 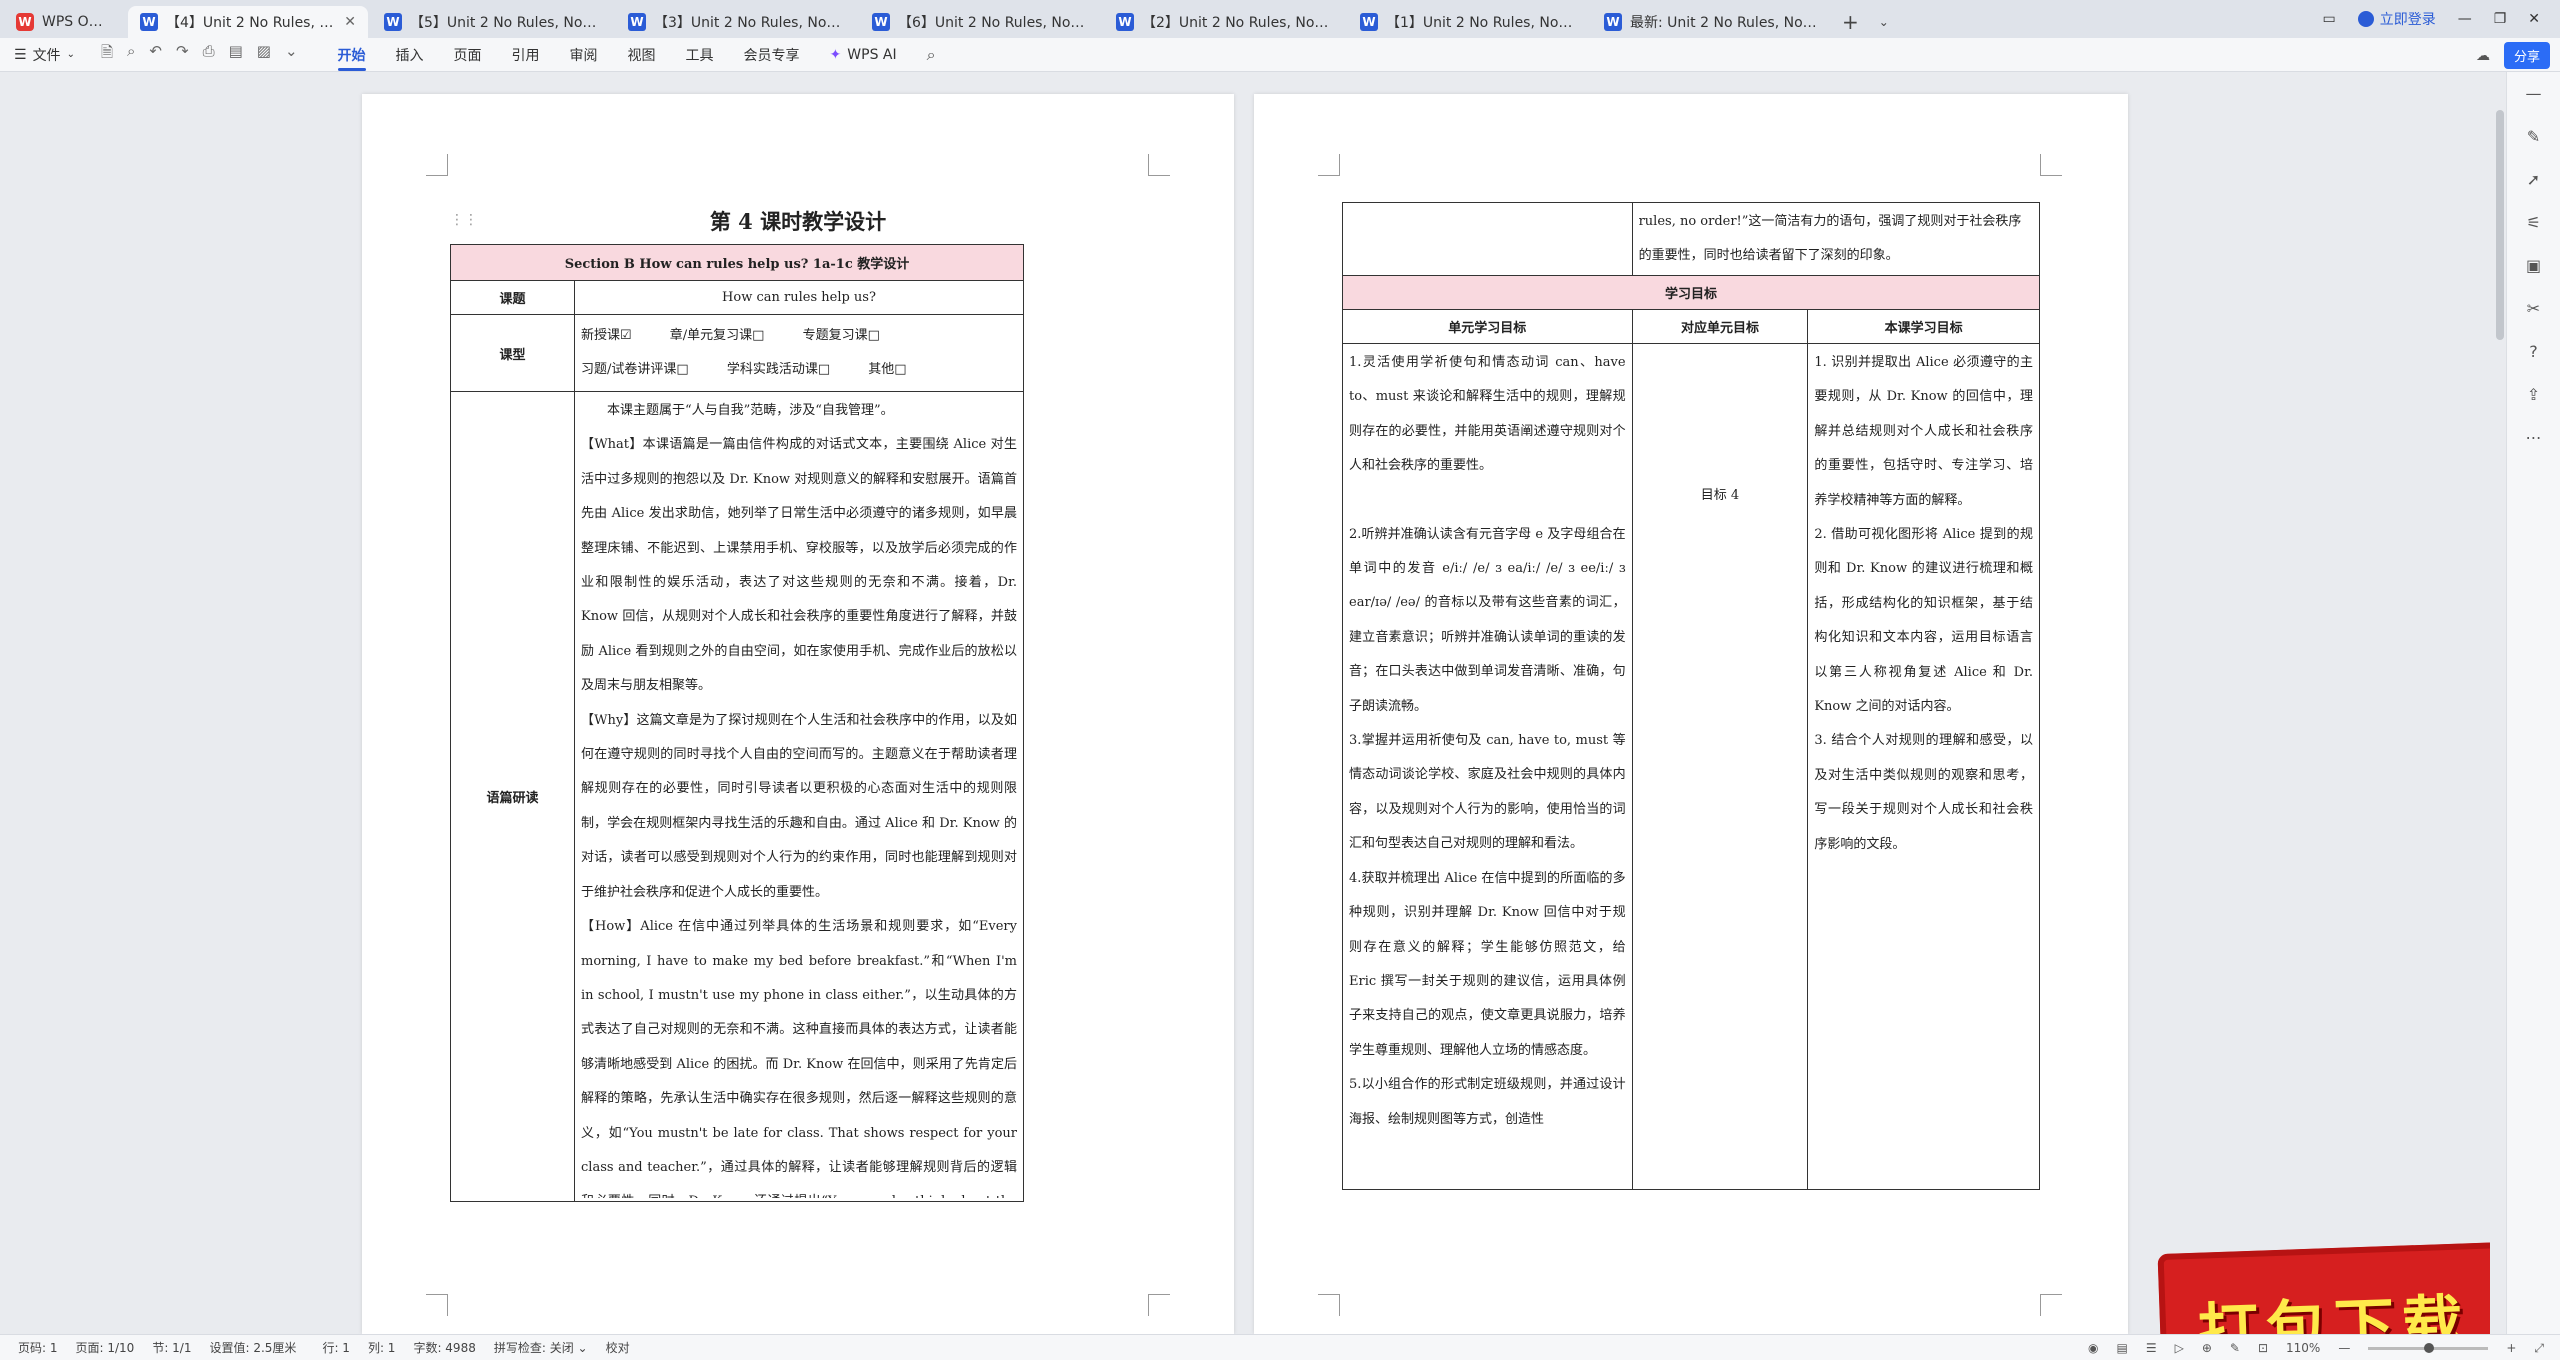 I want to click on web-view-icon: ⊕, so click(x=2207, y=1348).